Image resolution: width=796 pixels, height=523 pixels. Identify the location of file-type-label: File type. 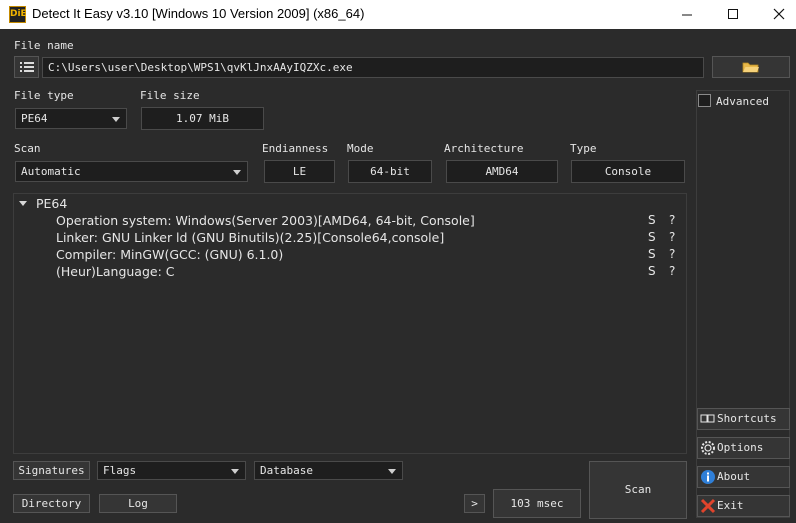
(44, 95).